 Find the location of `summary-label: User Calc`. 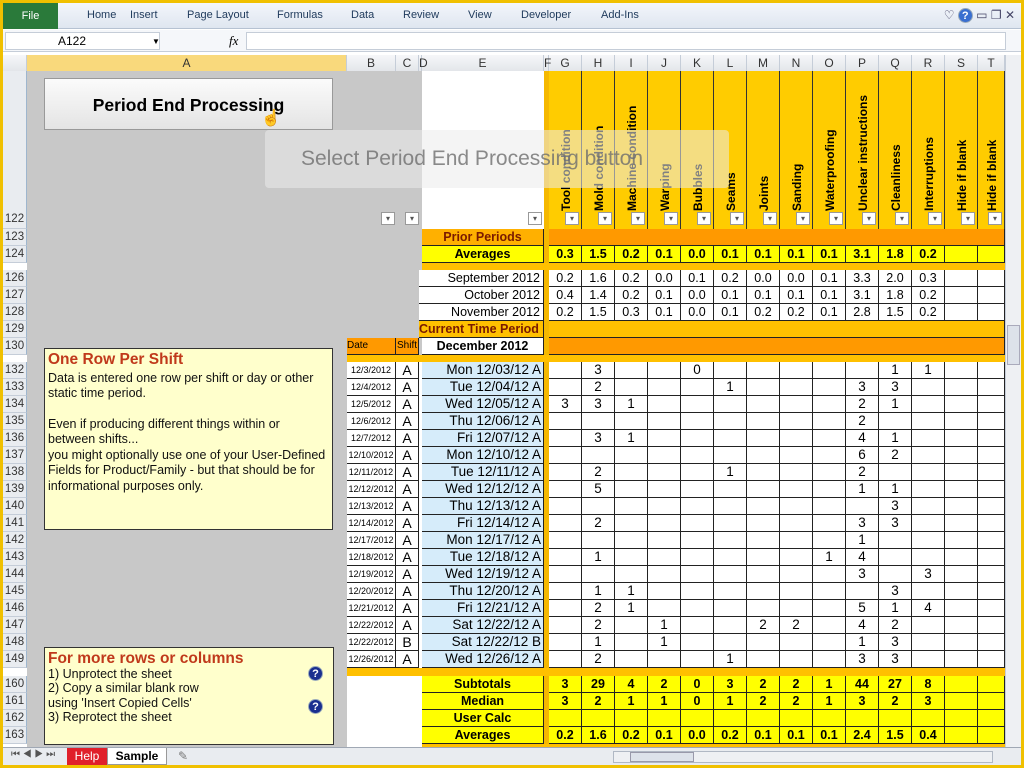

summary-label: User Calc is located at coordinates (483, 718).